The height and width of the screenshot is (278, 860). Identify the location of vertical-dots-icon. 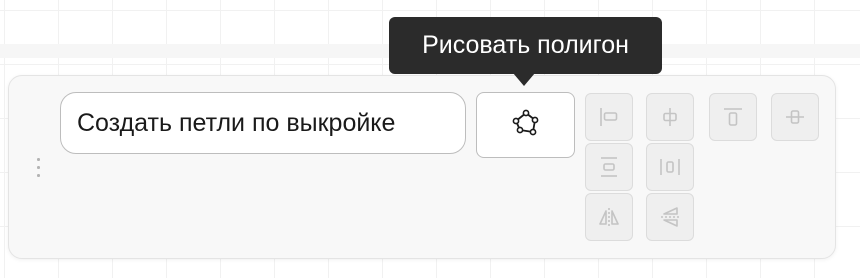
(38, 168).